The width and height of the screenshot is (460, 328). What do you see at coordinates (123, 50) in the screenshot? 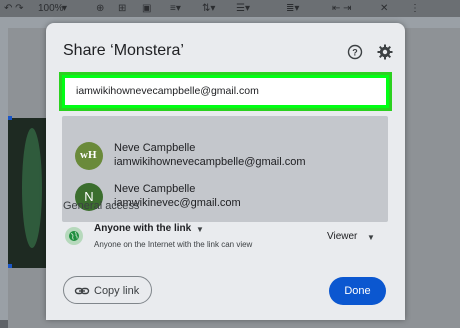
I see `dialog-title: Share ‘Monstera’` at bounding box center [123, 50].